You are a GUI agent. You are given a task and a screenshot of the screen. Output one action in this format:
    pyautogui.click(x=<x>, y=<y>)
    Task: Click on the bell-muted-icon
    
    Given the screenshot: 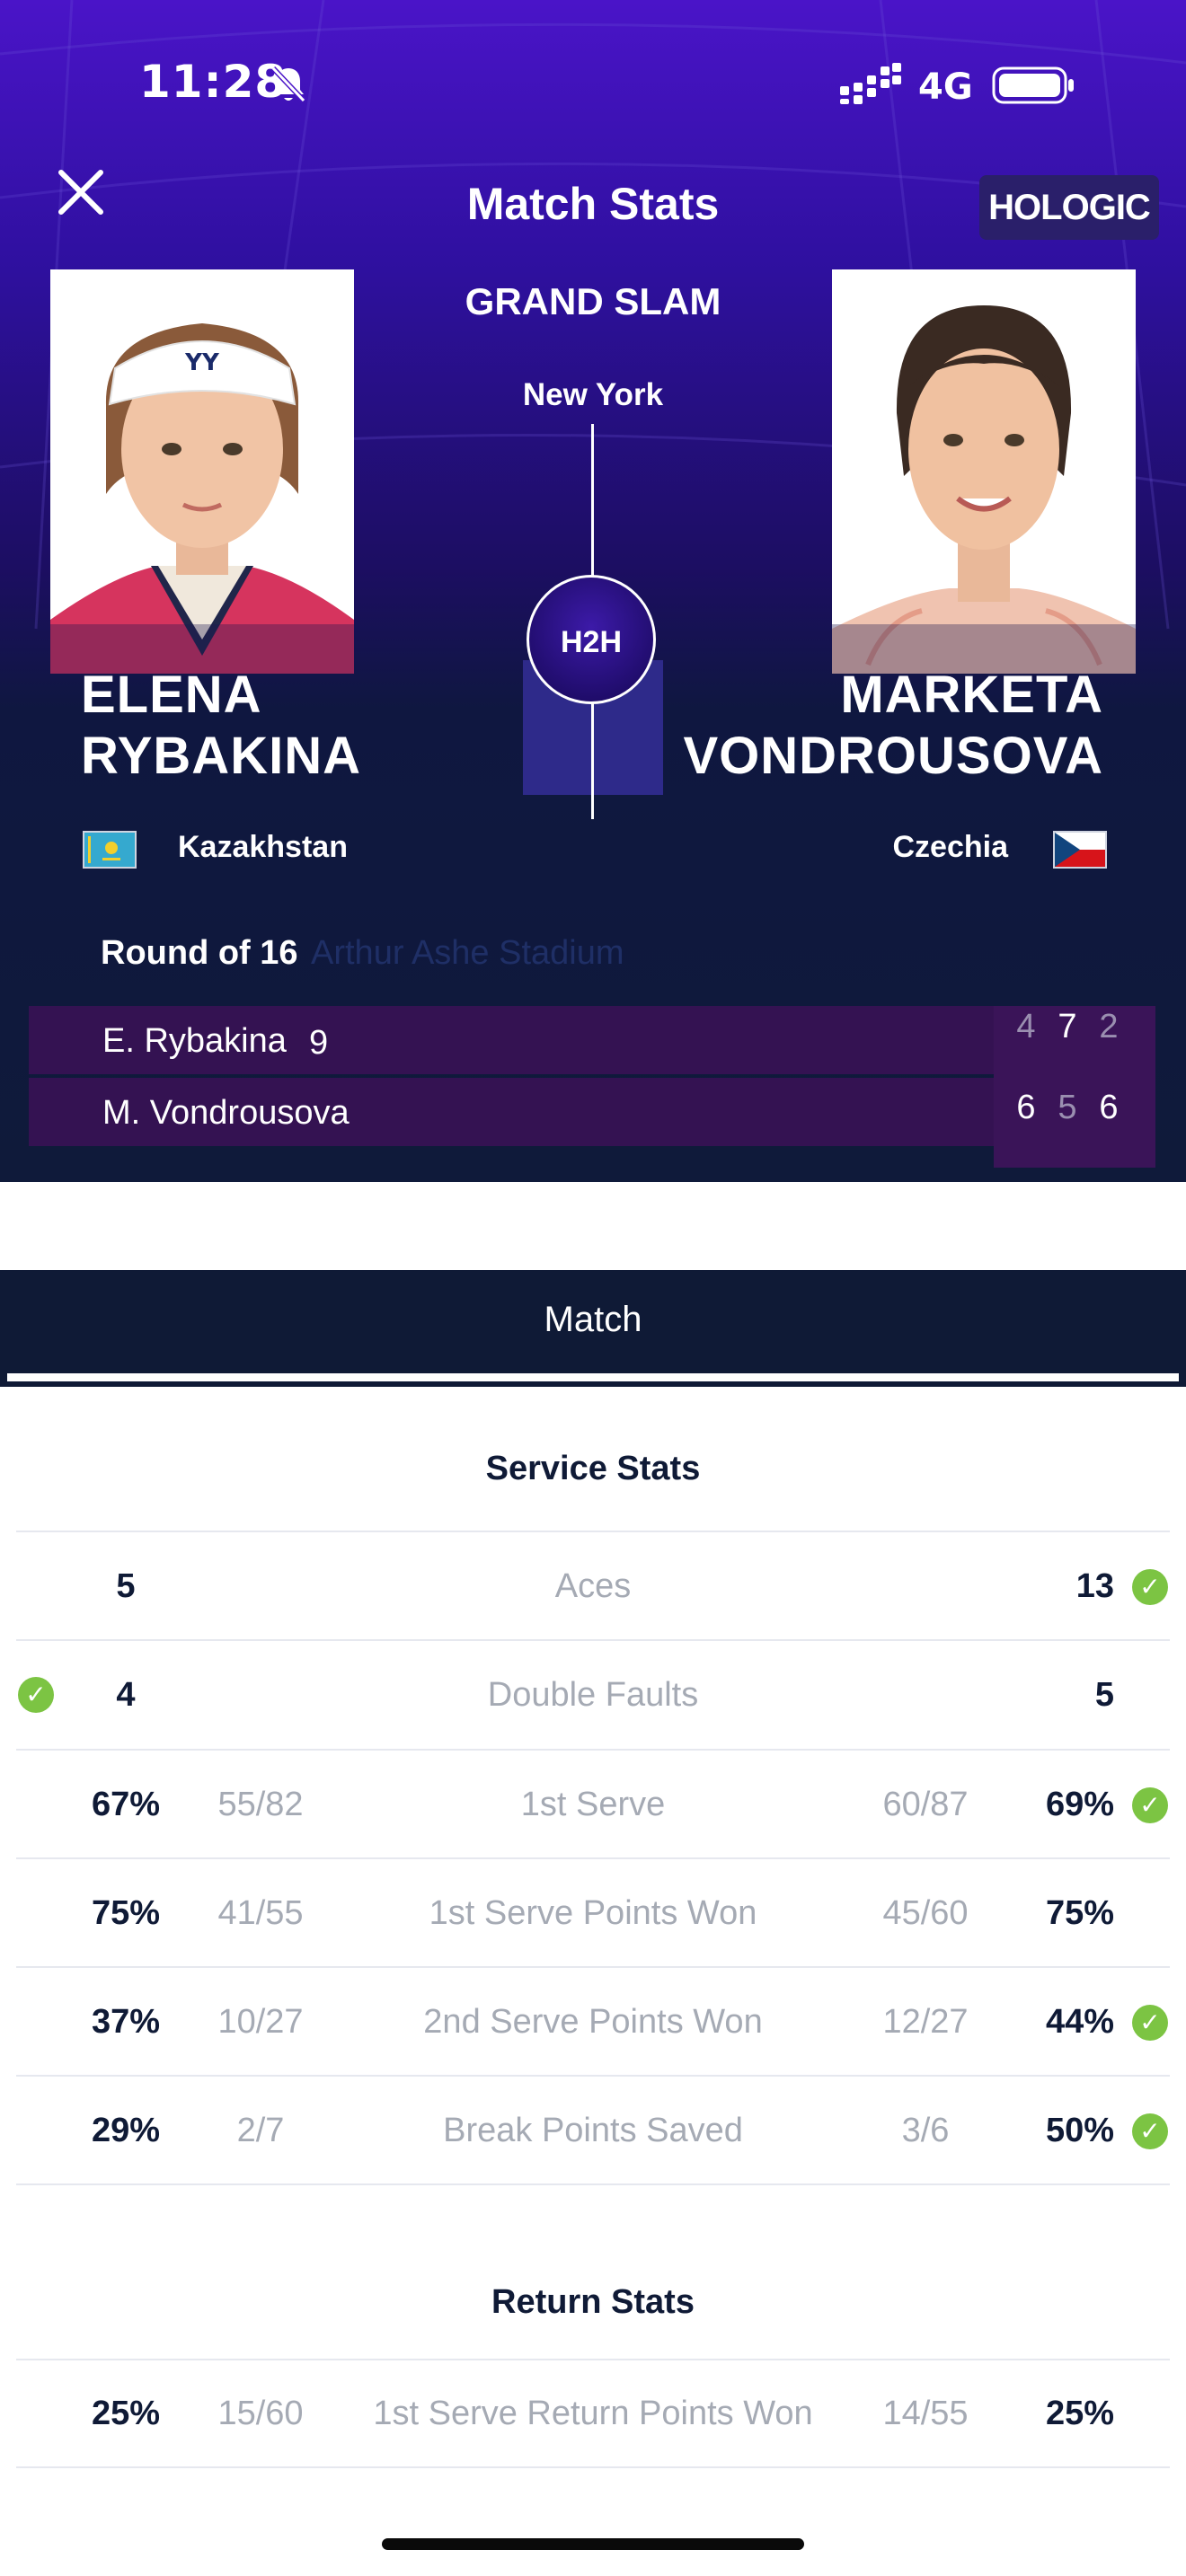 What is the action you would take?
    pyautogui.click(x=288, y=84)
    